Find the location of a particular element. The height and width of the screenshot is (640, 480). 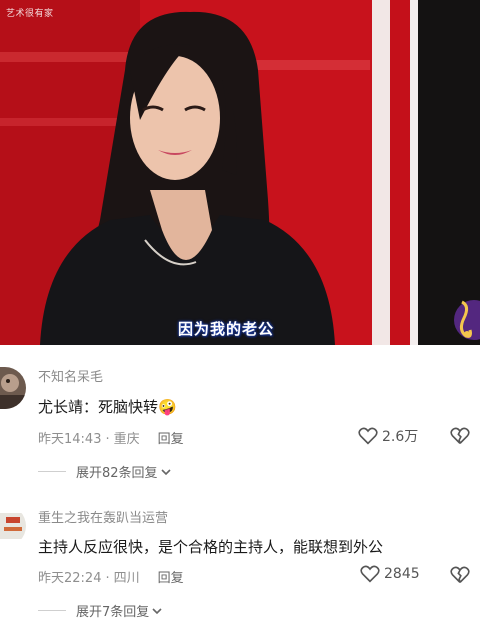

expand-replies-label: 展开82条回复 is located at coordinates (117, 473).